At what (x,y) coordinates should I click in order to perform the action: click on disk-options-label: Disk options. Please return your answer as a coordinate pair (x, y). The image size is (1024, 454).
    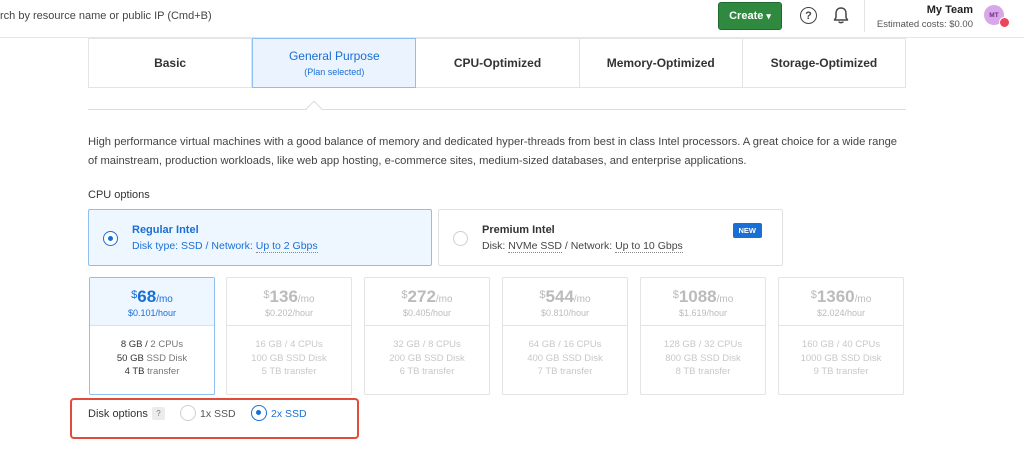
    Looking at the image, I should click on (118, 414).